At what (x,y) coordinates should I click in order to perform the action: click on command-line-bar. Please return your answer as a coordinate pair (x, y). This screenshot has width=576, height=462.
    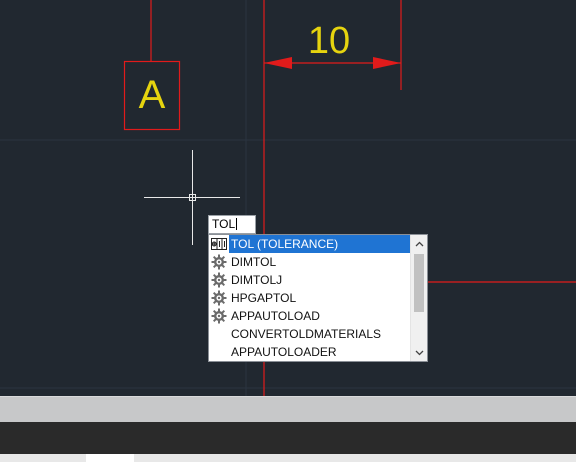
    Looking at the image, I should click on (288, 409).